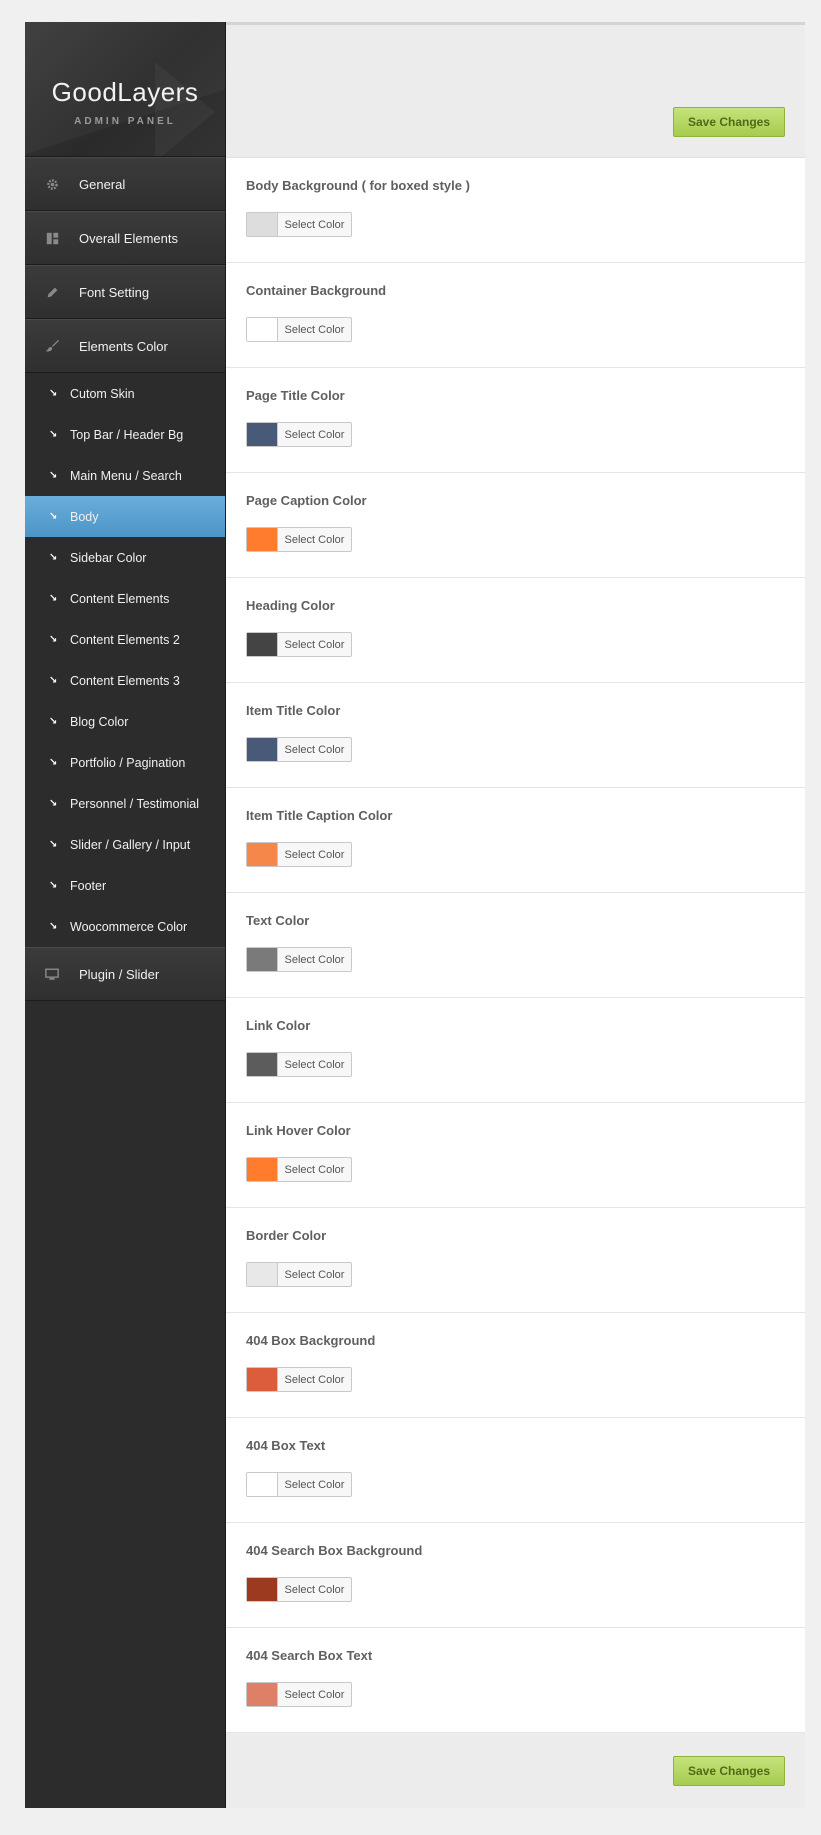 This screenshot has width=821, height=1835. What do you see at coordinates (52, 974) in the screenshot?
I see `monitor-icon` at bounding box center [52, 974].